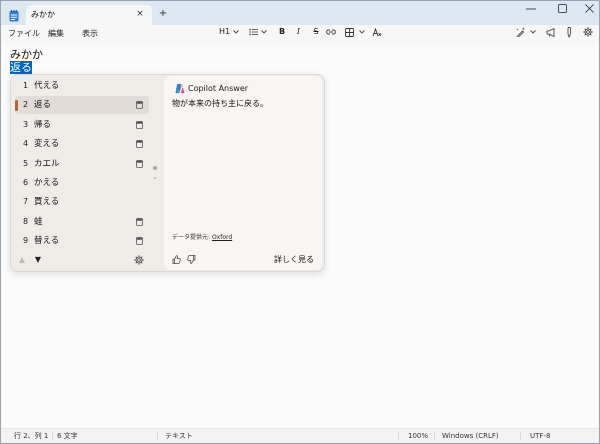 This screenshot has width=600, height=444. Describe the element at coordinates (90, 33) in the screenshot. I see `menu-view: 表示` at that location.